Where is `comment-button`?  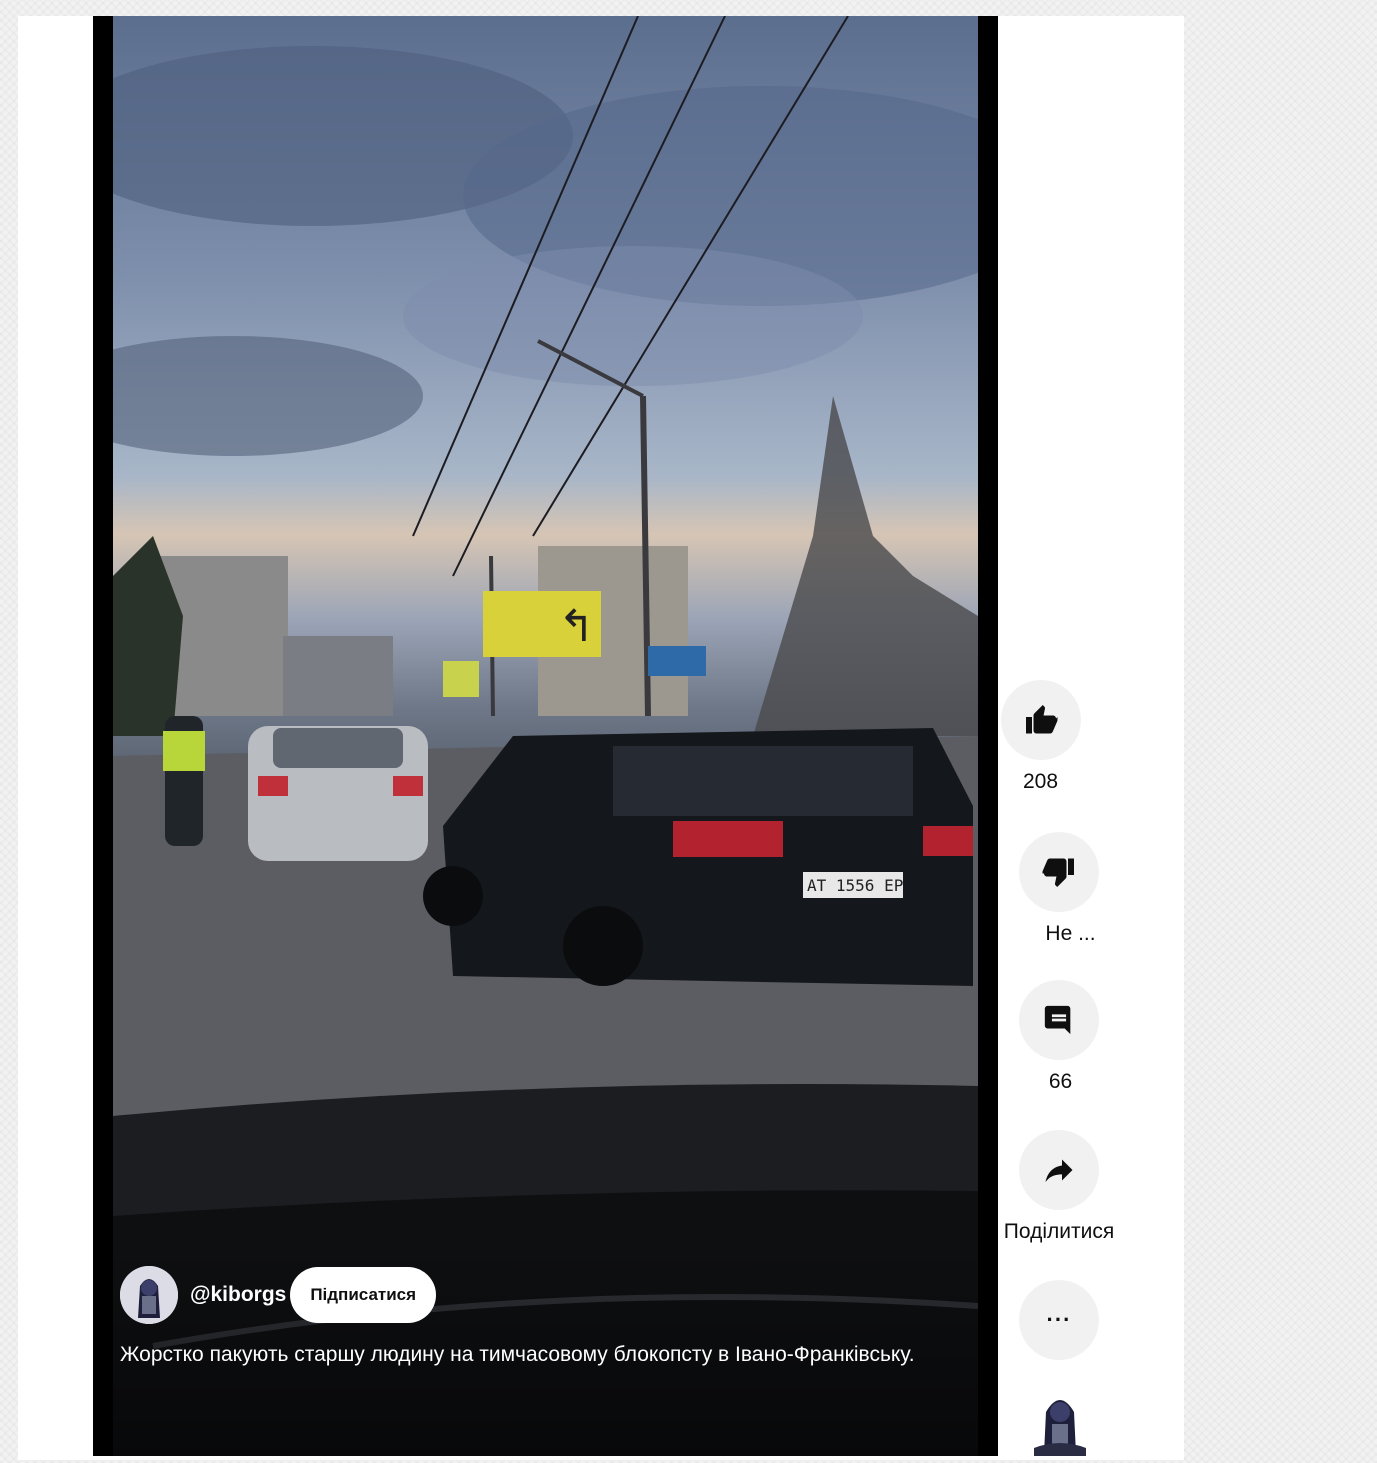 comment-button is located at coordinates (1059, 1020).